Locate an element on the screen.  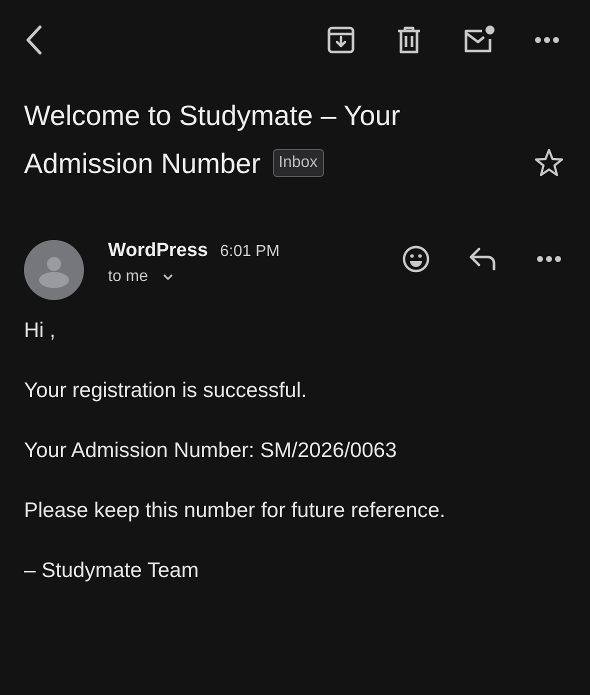
back-button is located at coordinates (34, 40).